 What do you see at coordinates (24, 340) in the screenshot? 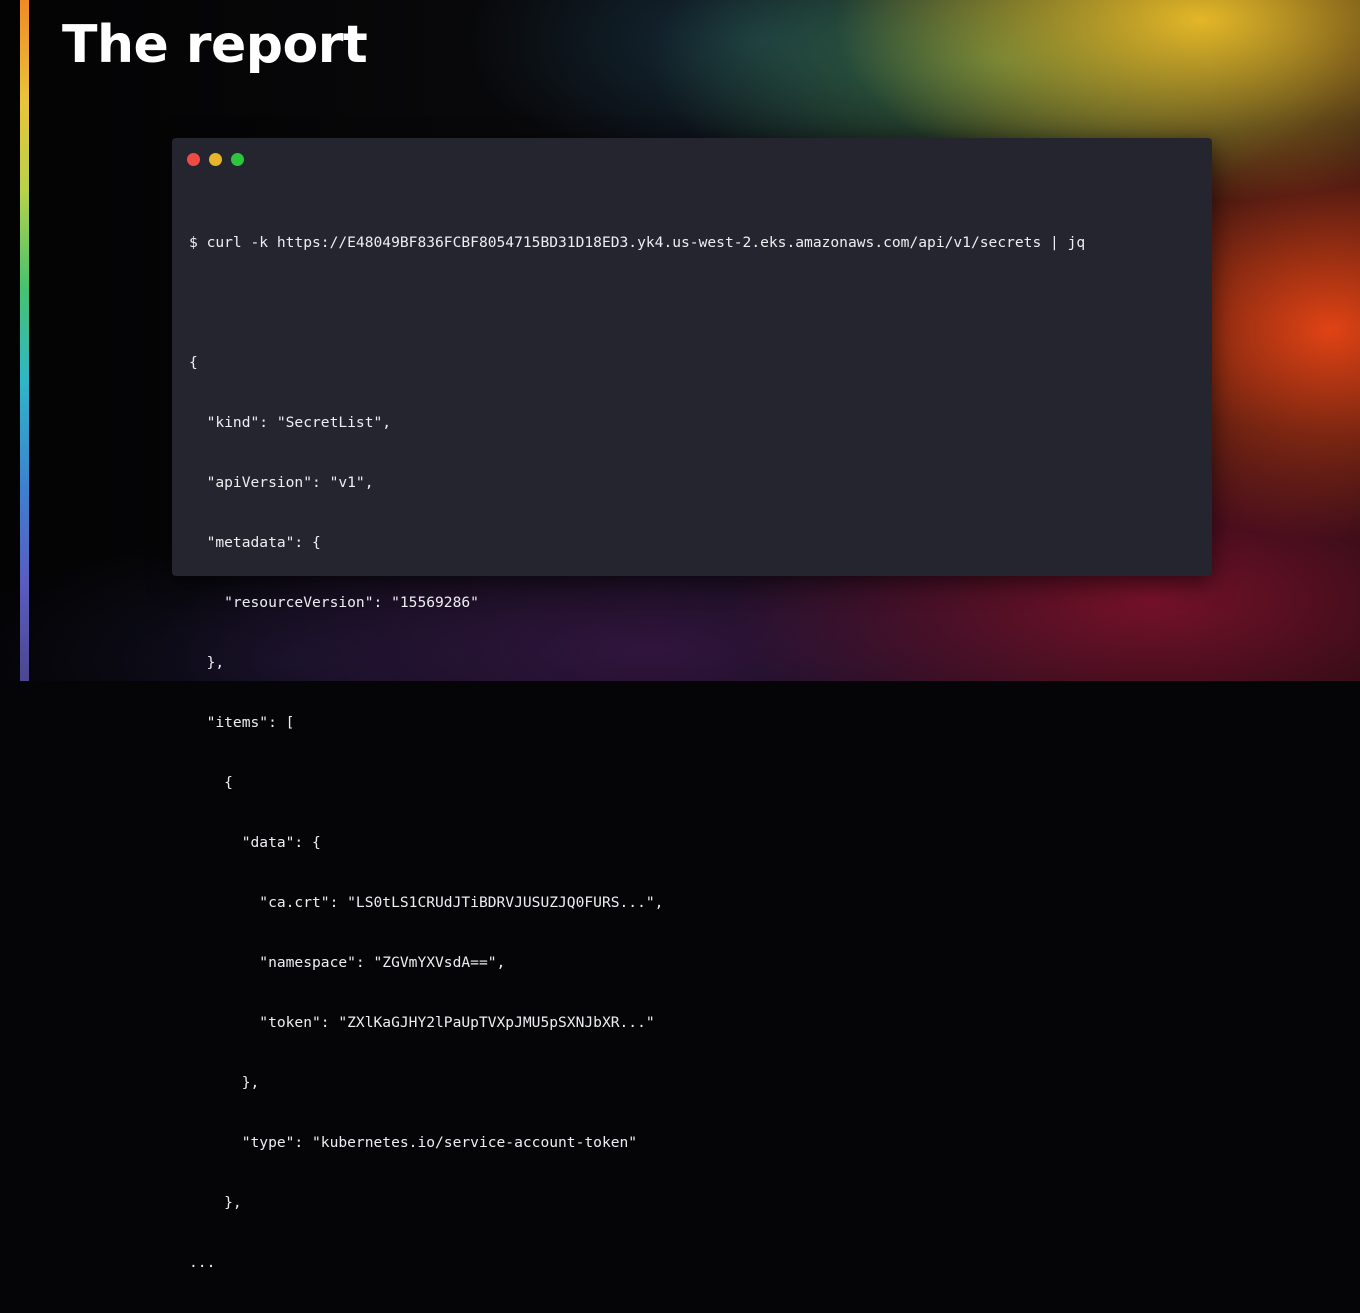
I see `accent-bar` at bounding box center [24, 340].